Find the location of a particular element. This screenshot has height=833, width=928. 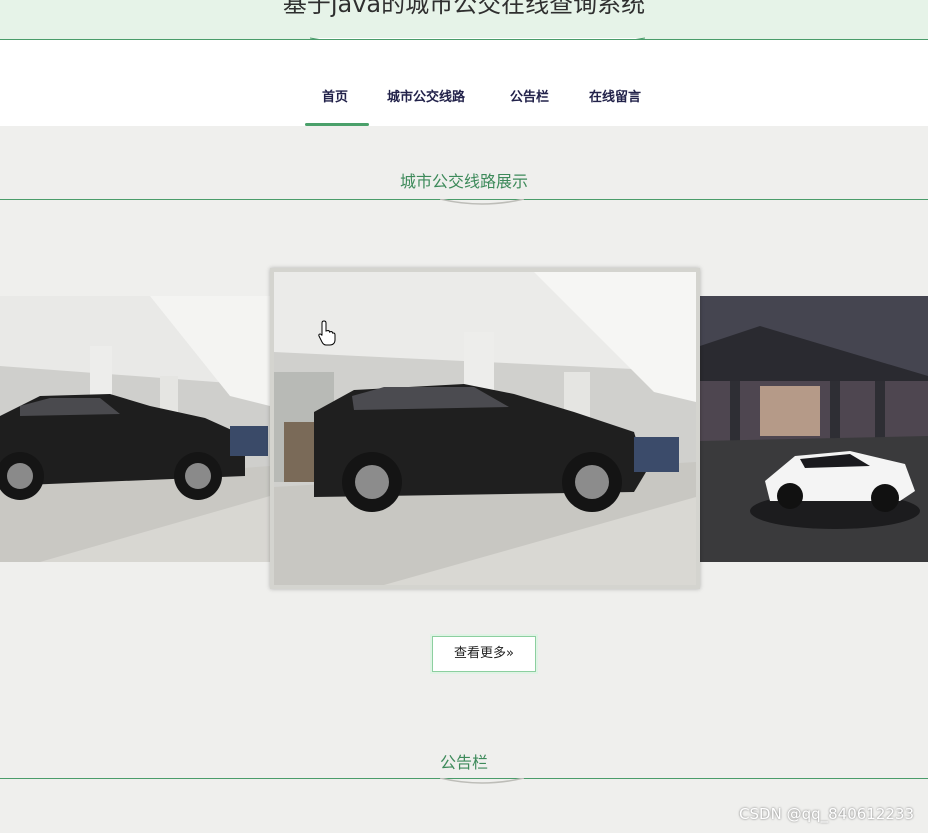

nav-active-indicator is located at coordinates (337, 124).